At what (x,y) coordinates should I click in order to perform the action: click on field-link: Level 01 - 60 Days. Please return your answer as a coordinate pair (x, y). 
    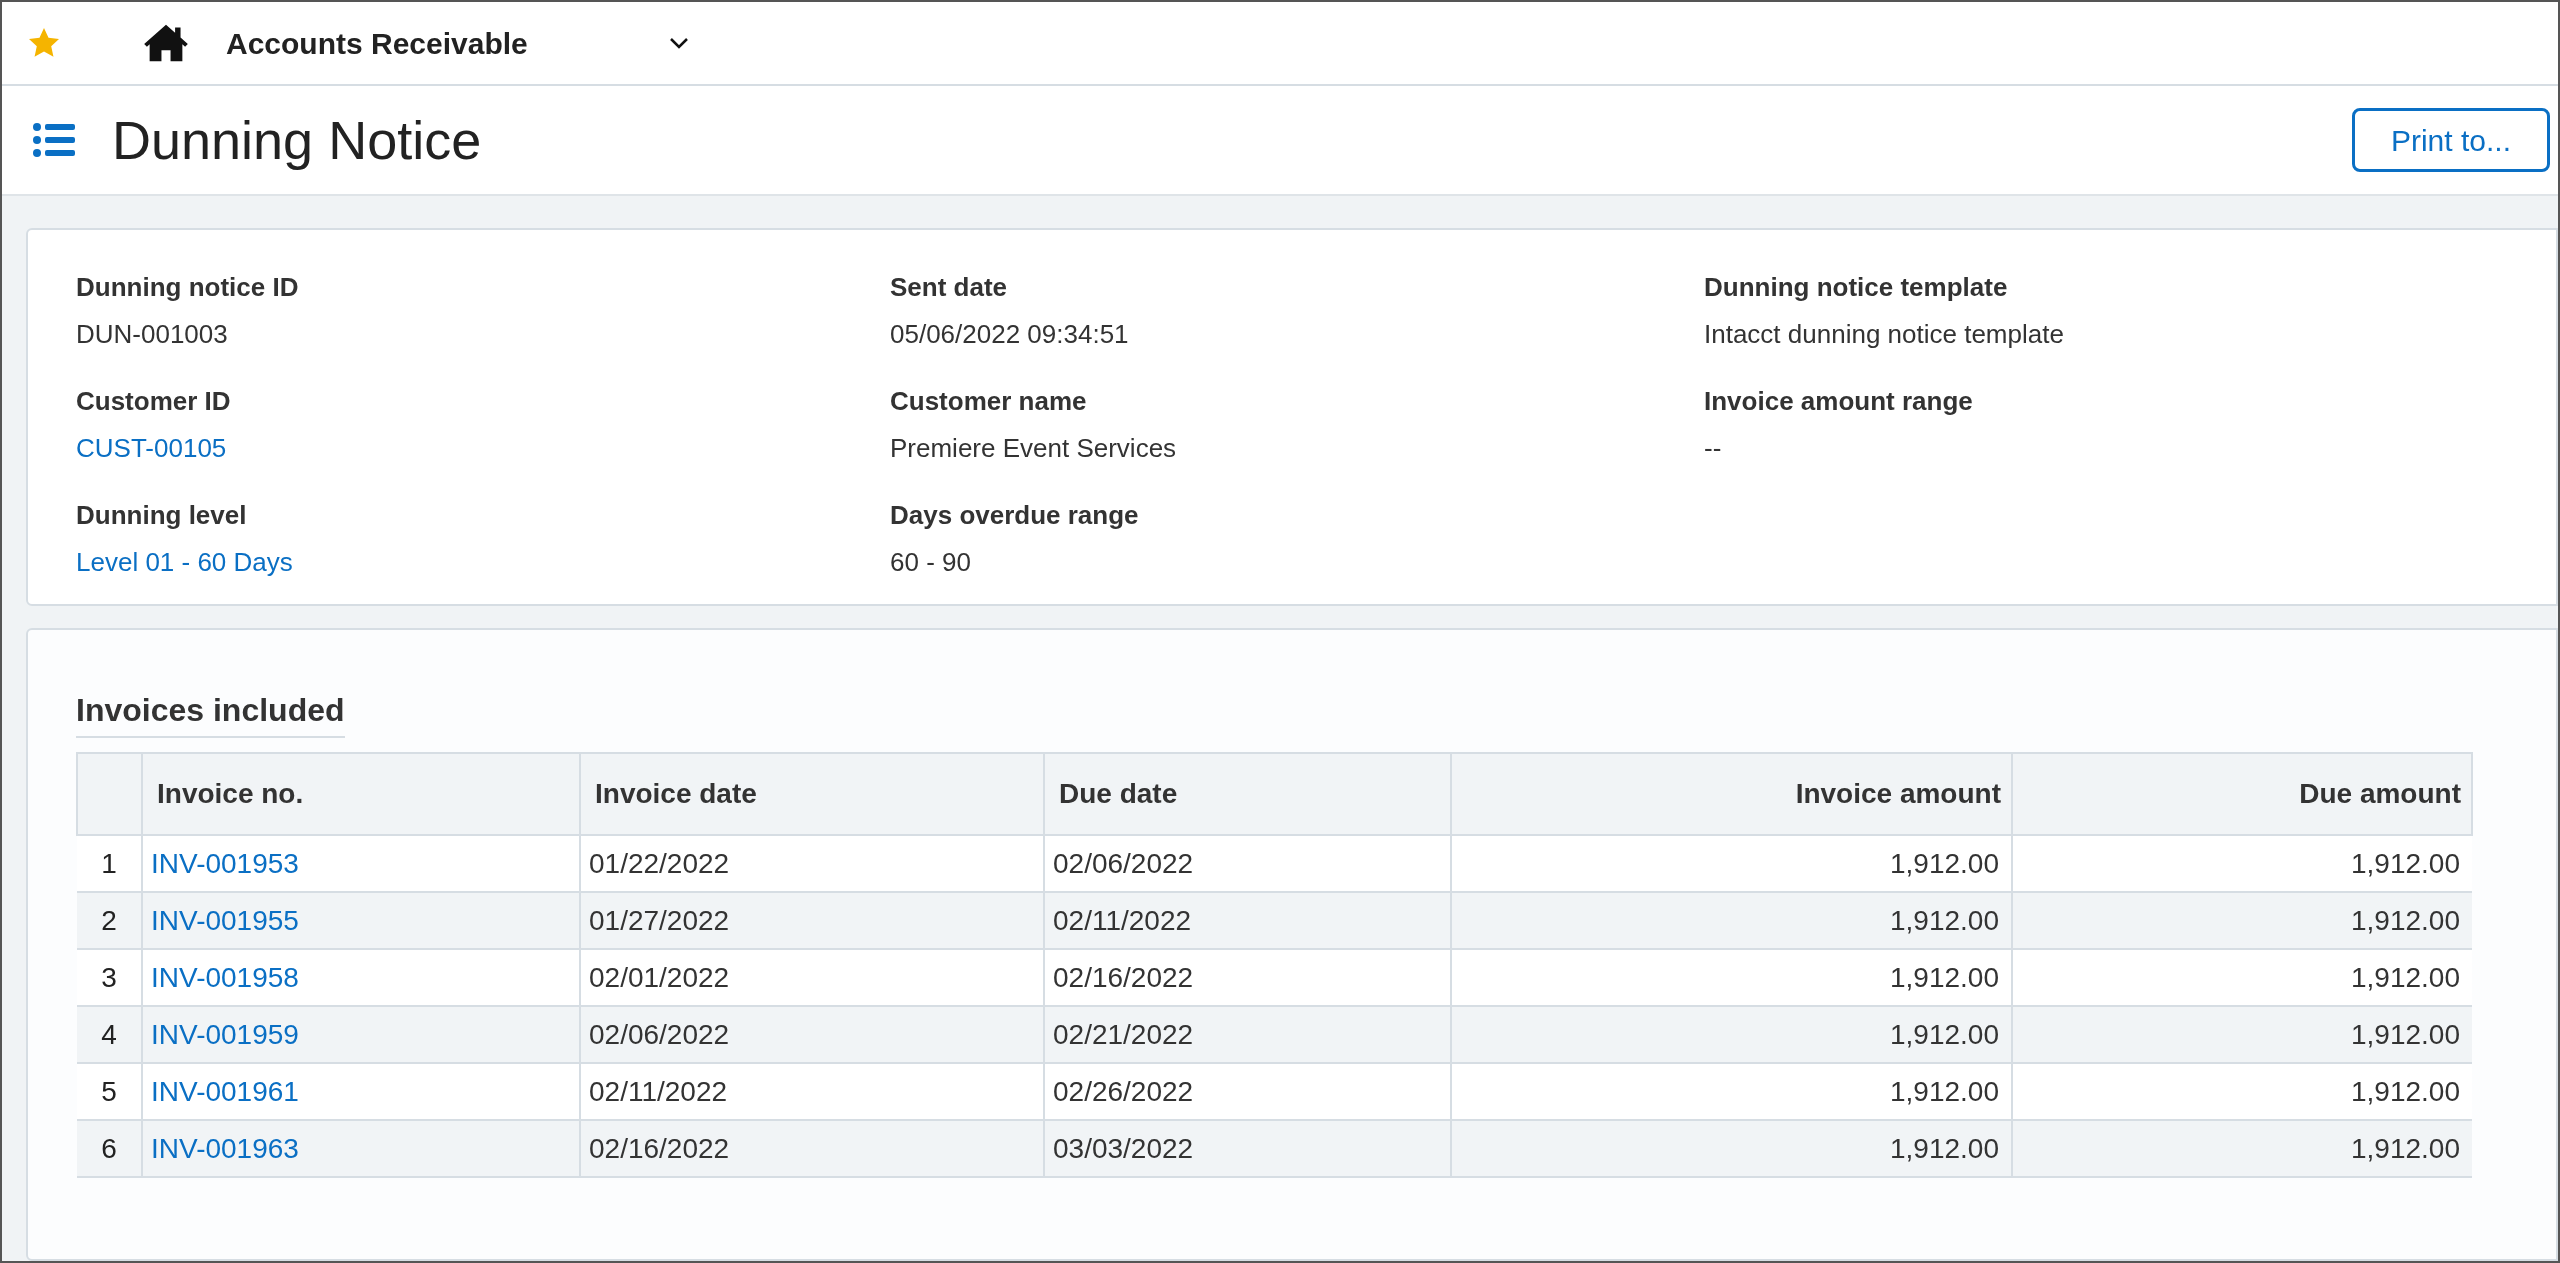
    Looking at the image, I should click on (483, 562).